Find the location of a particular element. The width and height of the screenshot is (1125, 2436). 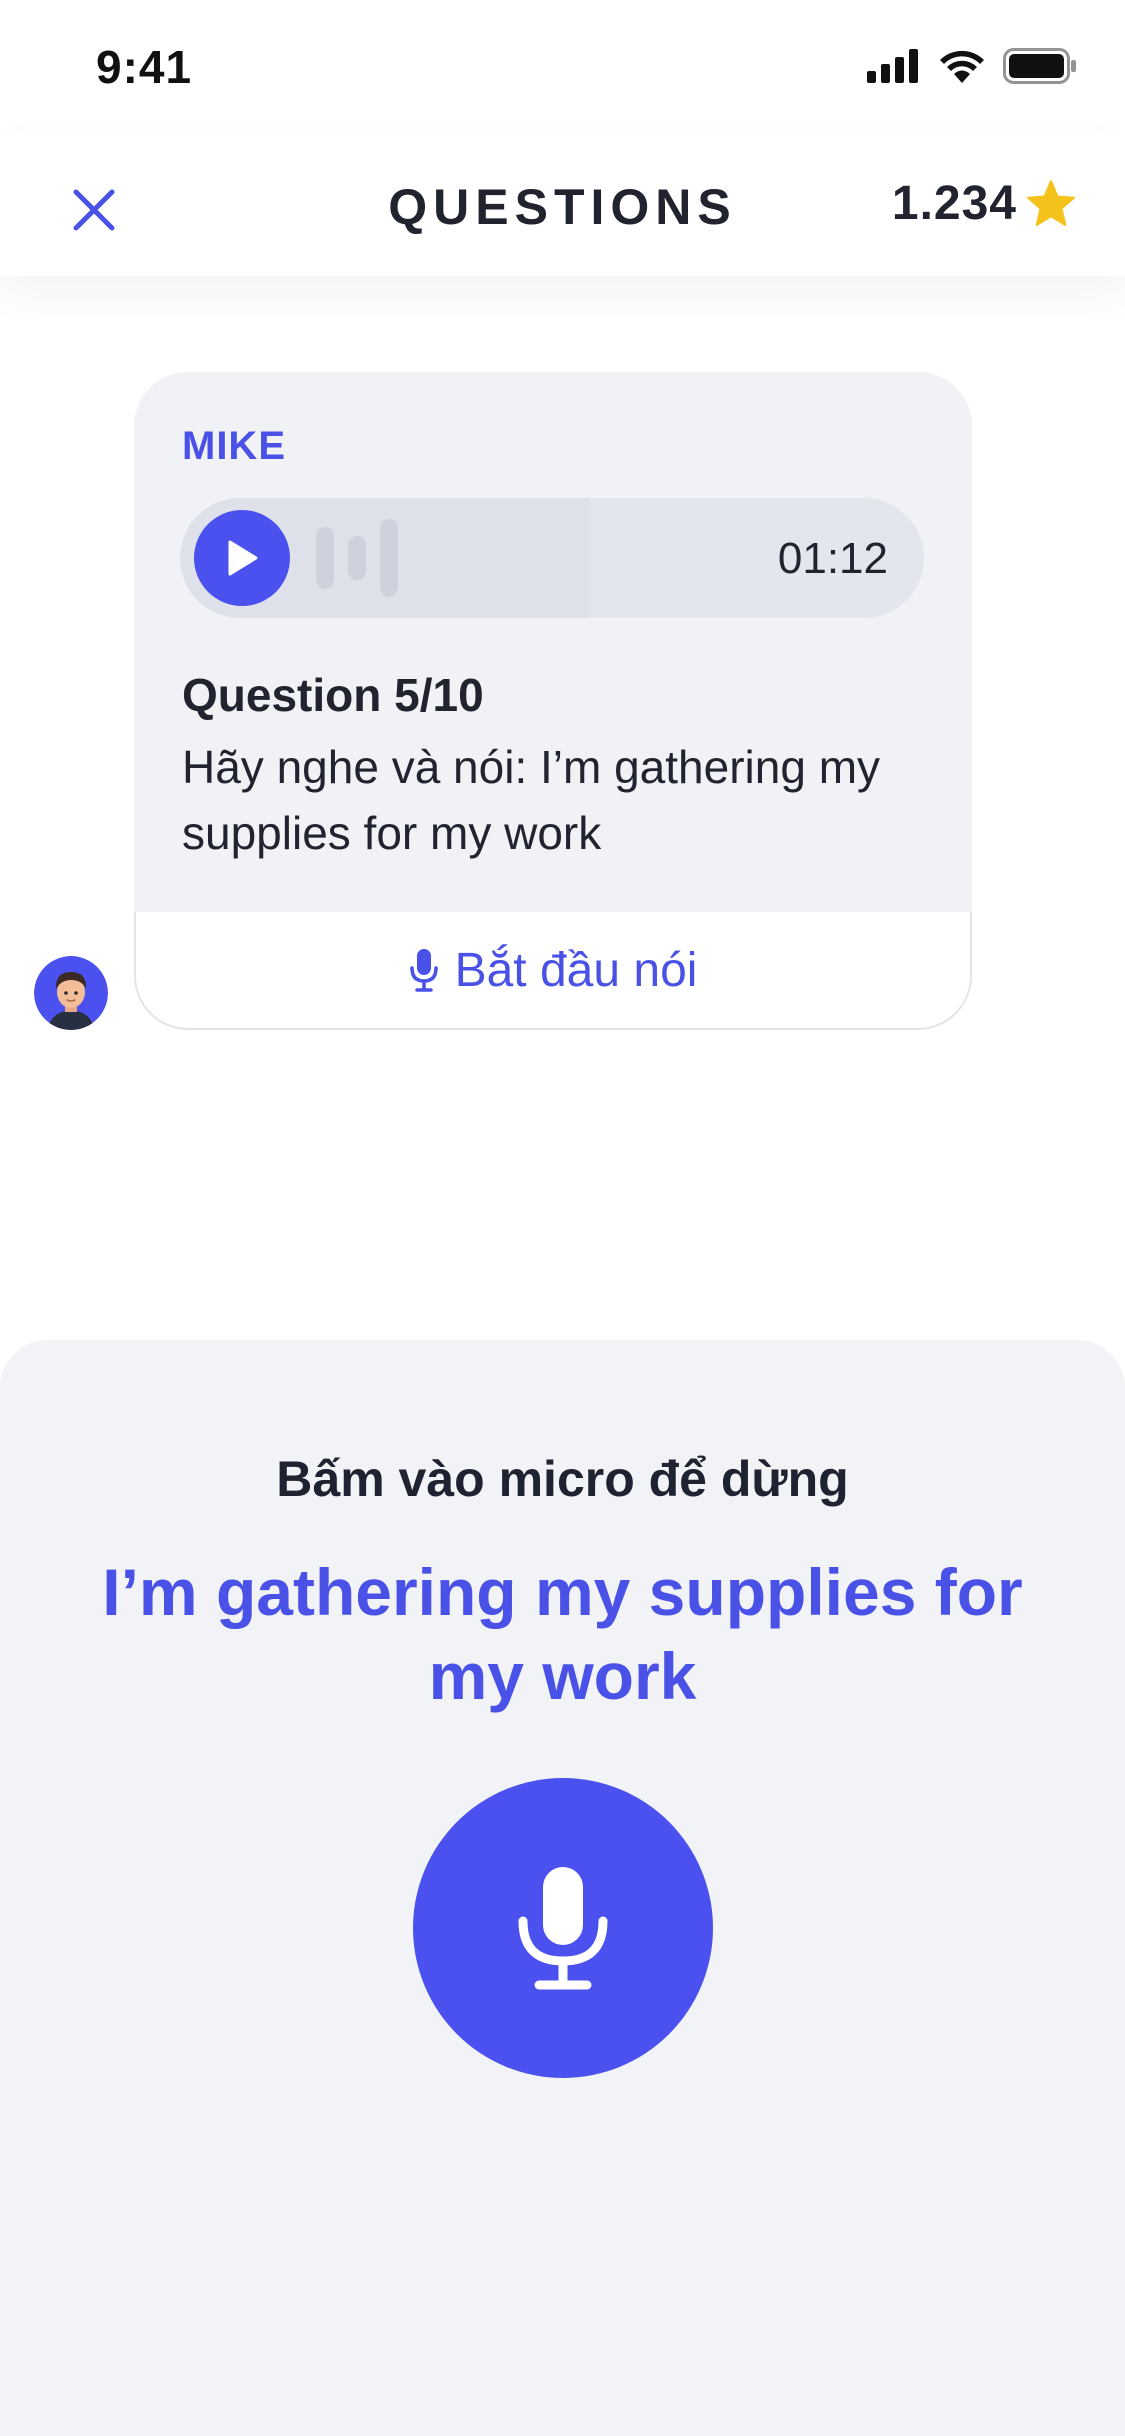

audio-duration: 01:12 is located at coordinates (832, 558).